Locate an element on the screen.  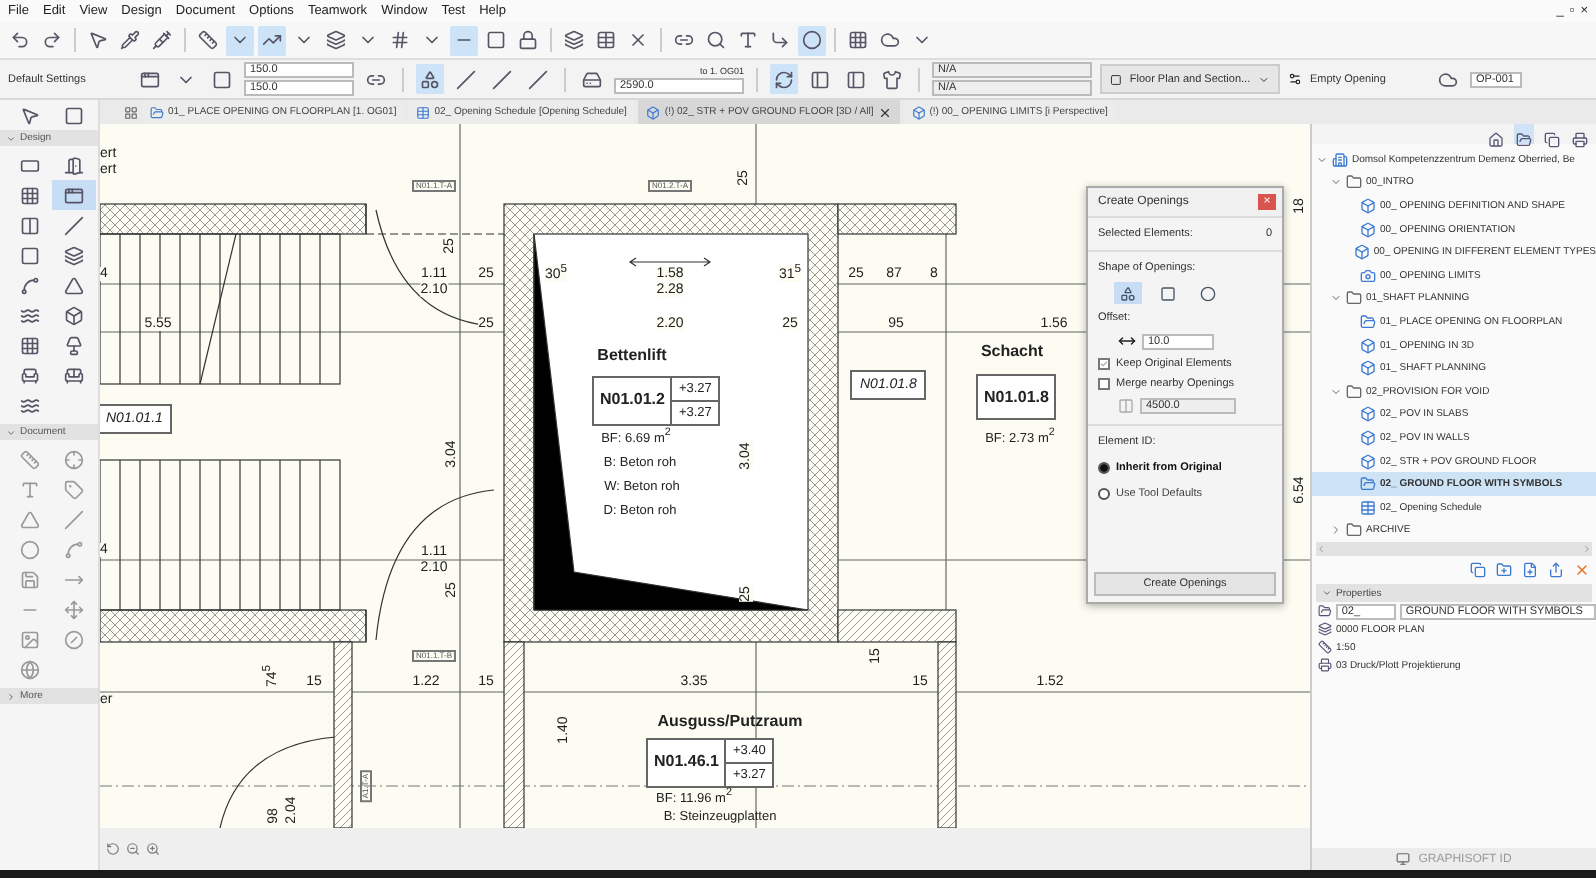
circle-icon is located at coordinates (812, 40).